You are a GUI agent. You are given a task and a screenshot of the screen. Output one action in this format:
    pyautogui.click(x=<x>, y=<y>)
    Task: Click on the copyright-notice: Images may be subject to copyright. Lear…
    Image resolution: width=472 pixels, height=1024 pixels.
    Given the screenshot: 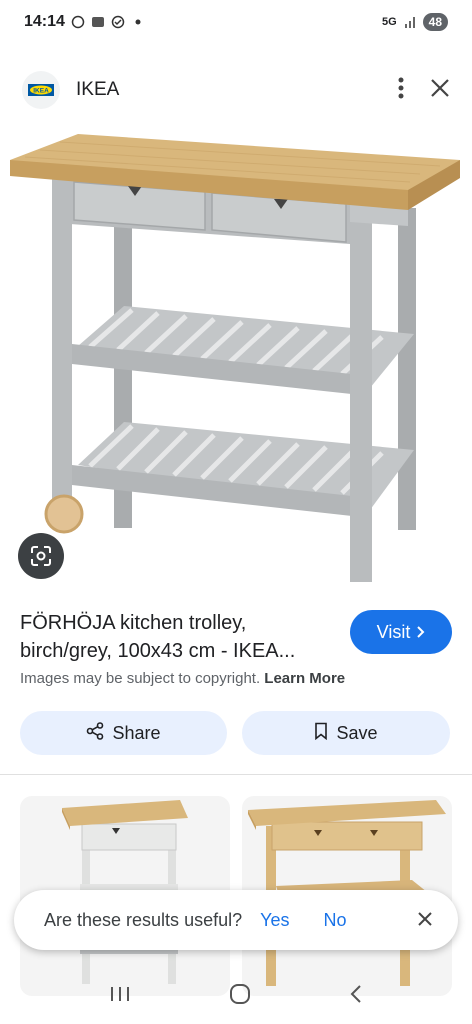 What is the action you would take?
    pyautogui.click(x=182, y=678)
    